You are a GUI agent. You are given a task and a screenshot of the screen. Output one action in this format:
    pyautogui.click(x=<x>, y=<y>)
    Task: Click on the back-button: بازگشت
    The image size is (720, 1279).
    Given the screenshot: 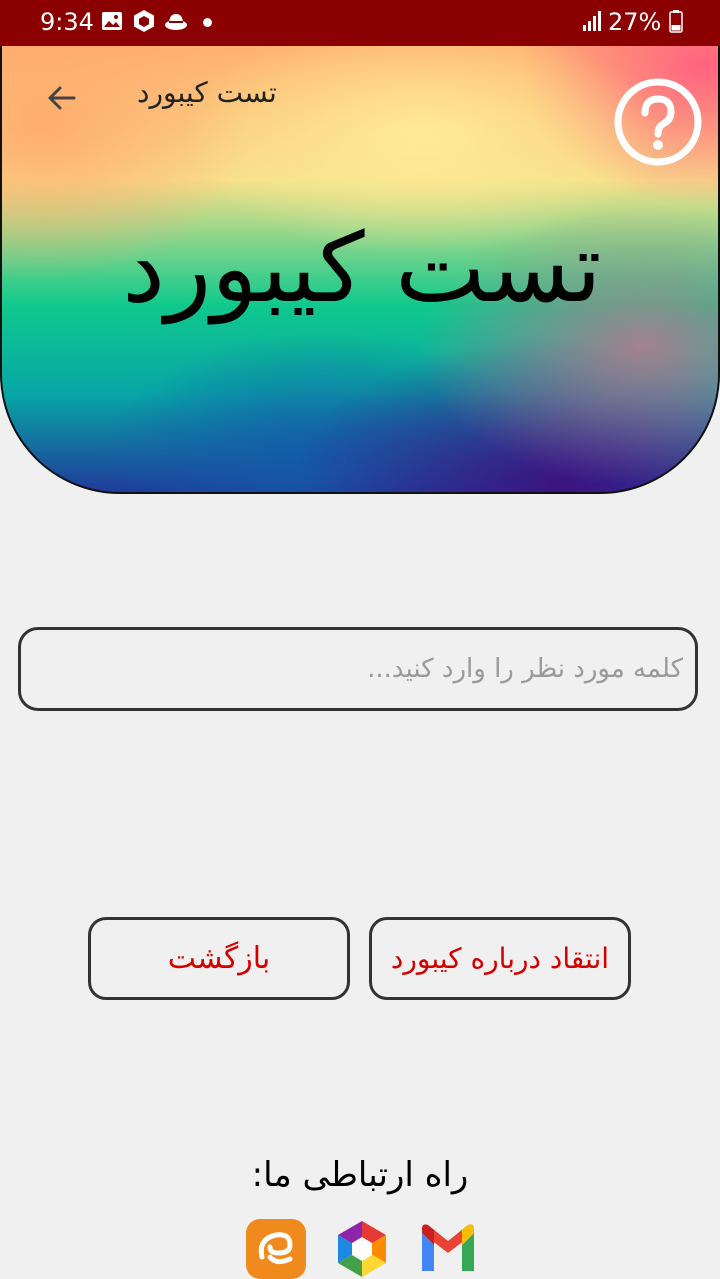 What is the action you would take?
    pyautogui.click(x=219, y=958)
    